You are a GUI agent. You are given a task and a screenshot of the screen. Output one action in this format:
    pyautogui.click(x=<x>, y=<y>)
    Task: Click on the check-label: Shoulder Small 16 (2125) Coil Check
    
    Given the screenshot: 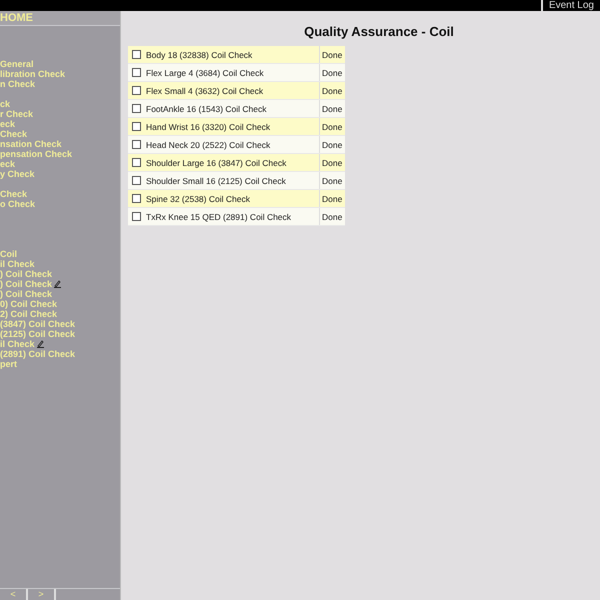 What is the action you would take?
    pyautogui.click(x=216, y=181)
    